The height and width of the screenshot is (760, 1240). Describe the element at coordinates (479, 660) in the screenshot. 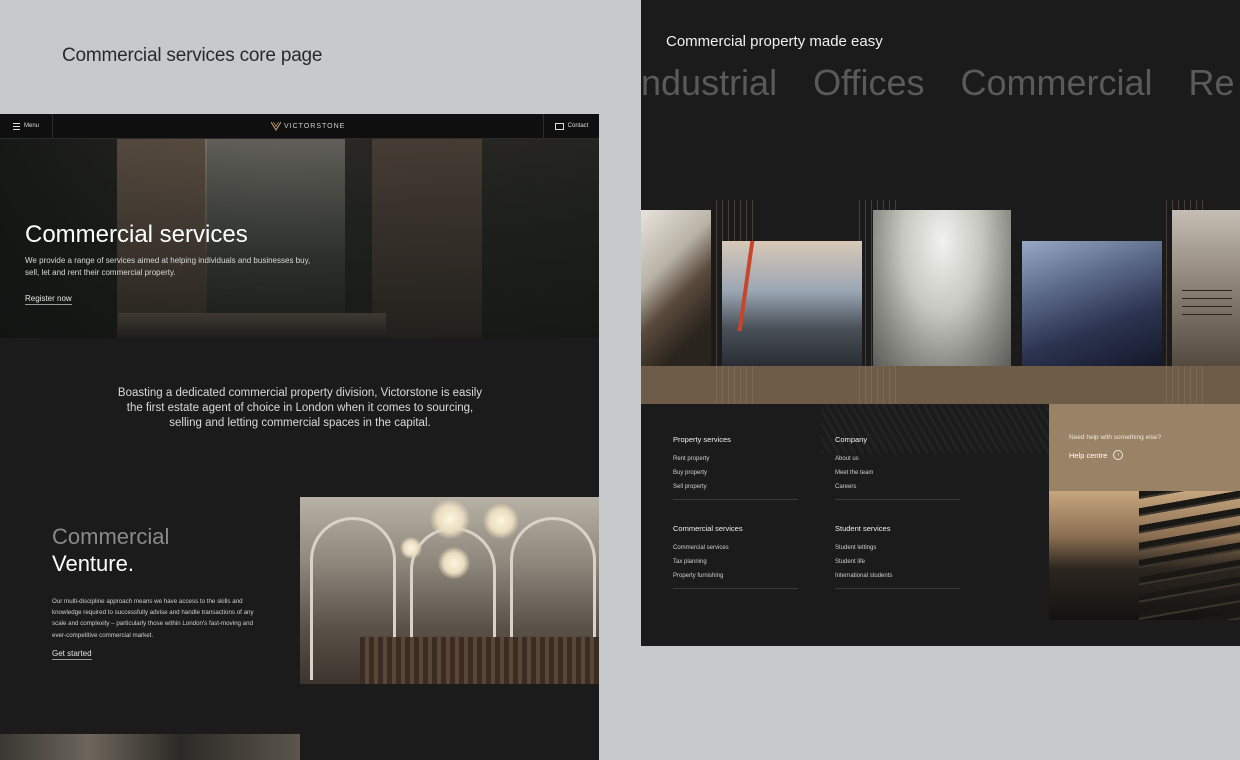

I see `image-balustrade` at that location.